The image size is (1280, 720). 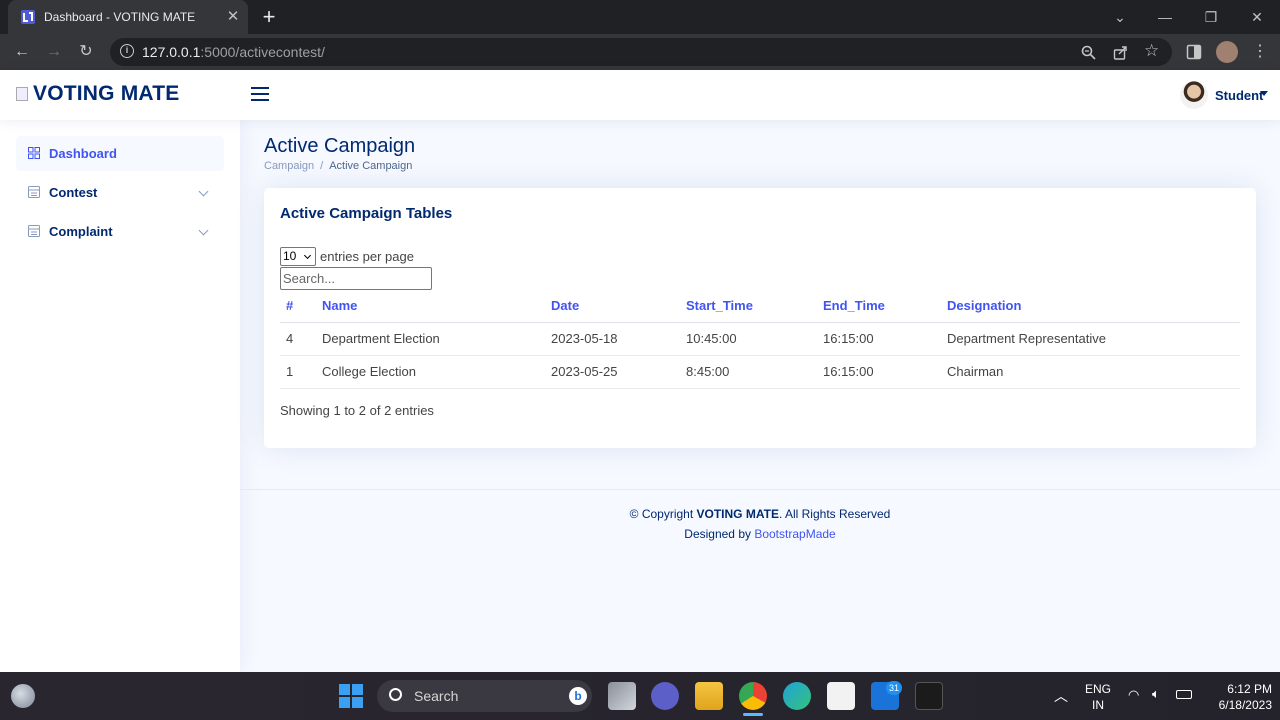 What do you see at coordinates (120, 153) in the screenshot?
I see `sidebar-item-dashboard: Dashboard` at bounding box center [120, 153].